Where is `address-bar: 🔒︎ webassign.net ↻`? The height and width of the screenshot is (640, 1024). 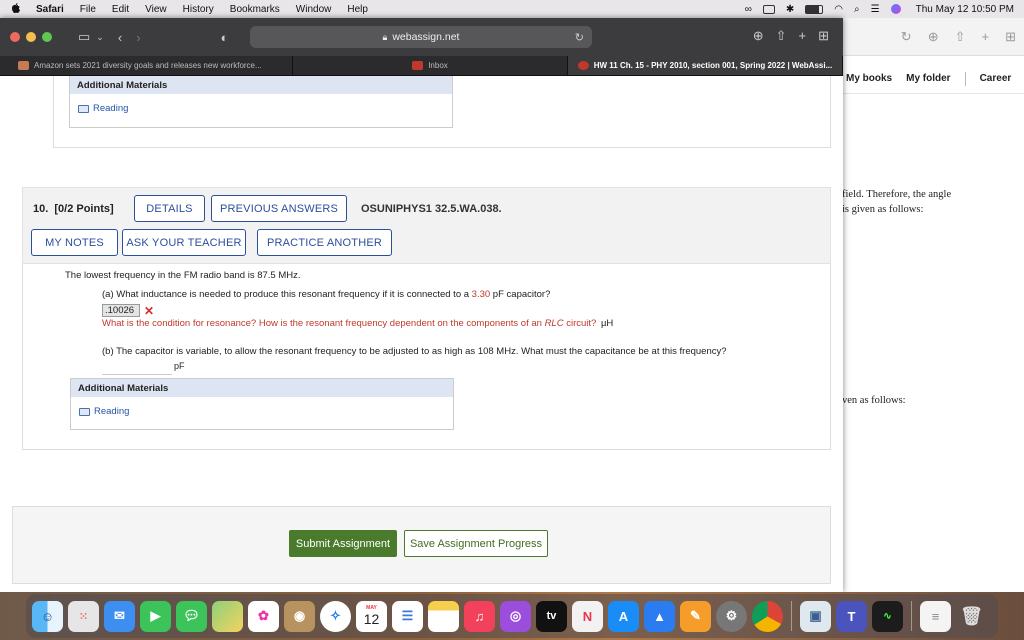 address-bar: 🔒︎ webassign.net ↻ is located at coordinates (421, 37).